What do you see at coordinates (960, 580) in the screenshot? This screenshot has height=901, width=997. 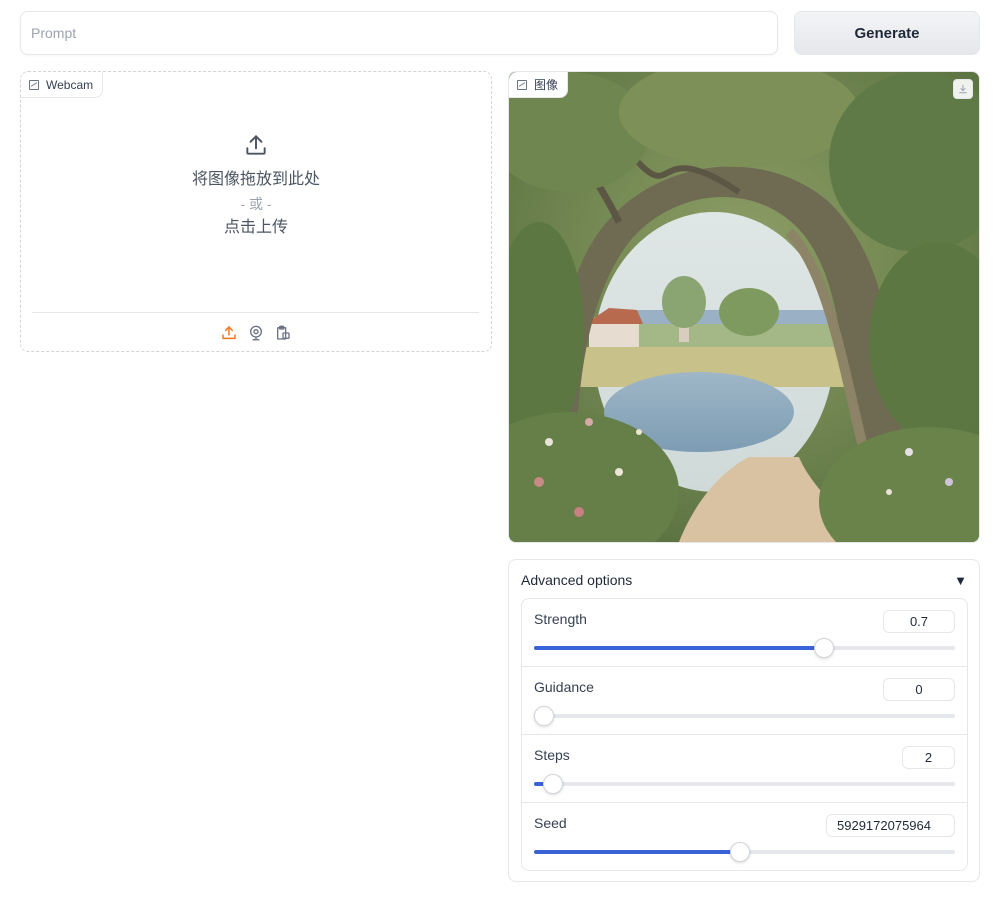 I see `caret-down-icon: ▼` at bounding box center [960, 580].